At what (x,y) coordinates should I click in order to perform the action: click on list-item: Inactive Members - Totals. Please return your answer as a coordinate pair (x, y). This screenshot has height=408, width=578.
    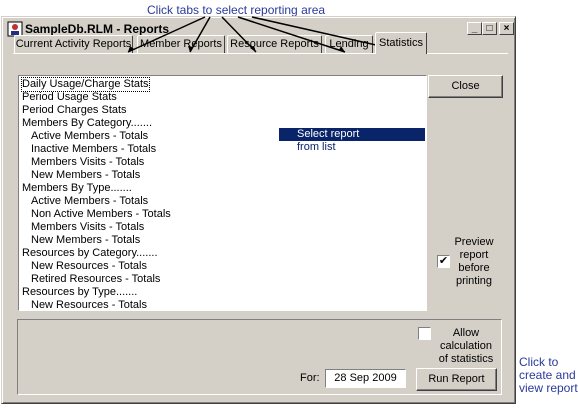
    Looking at the image, I should click on (93, 149).